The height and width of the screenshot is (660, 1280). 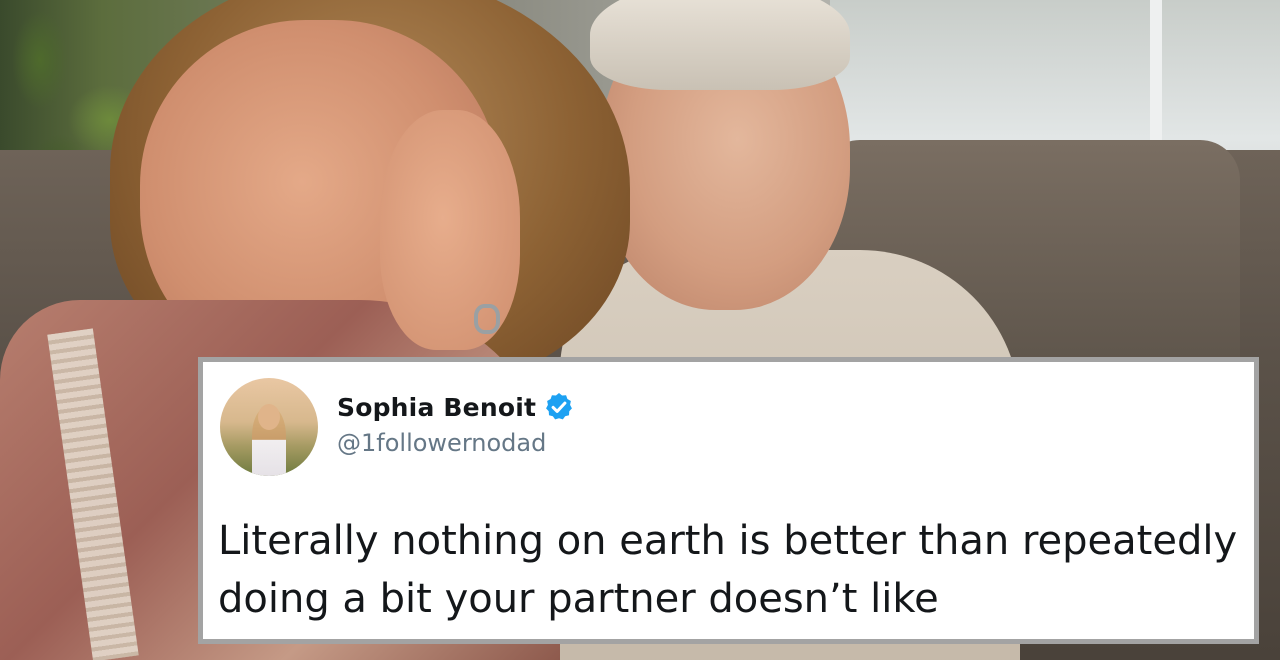 I want to click on display-name-row: Sophia Benoit, so click(x=456, y=407).